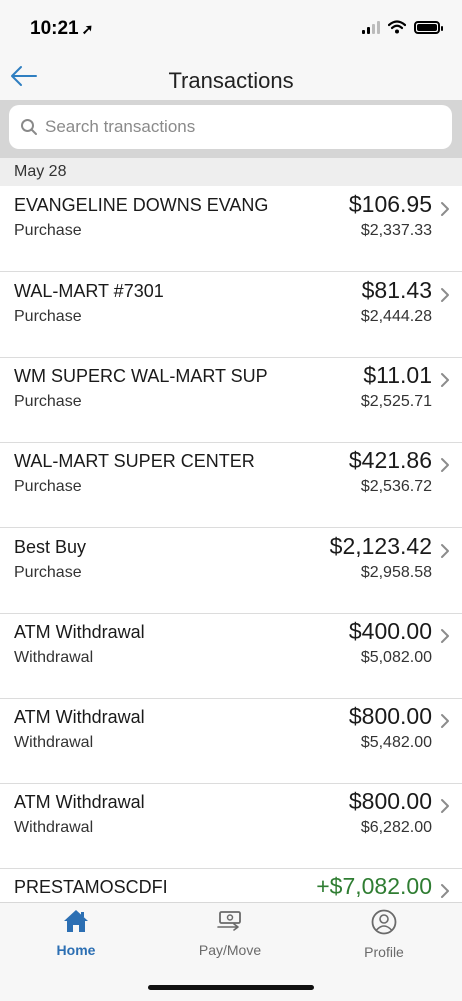 The width and height of the screenshot is (462, 1001). What do you see at coordinates (76, 921) in the screenshot?
I see `home-icon` at bounding box center [76, 921].